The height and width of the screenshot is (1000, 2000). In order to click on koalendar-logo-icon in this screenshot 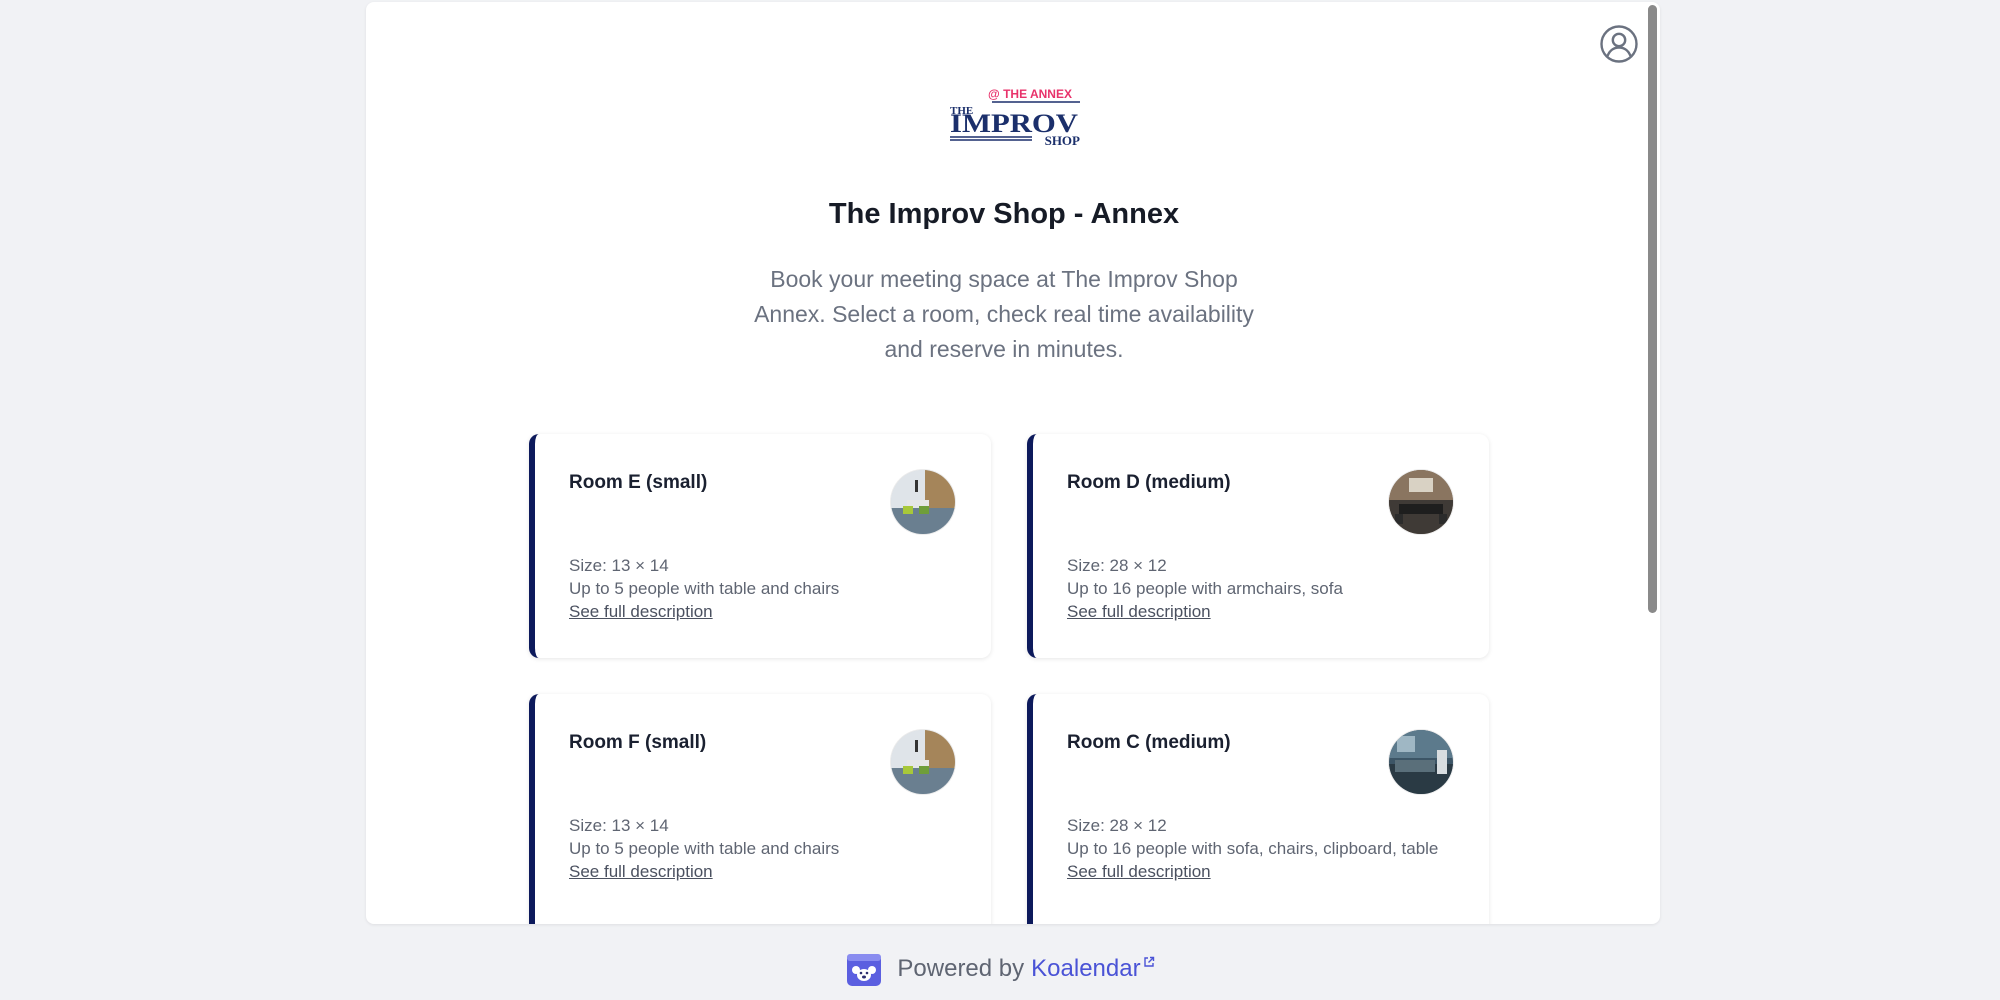, I will do `click(864, 969)`.